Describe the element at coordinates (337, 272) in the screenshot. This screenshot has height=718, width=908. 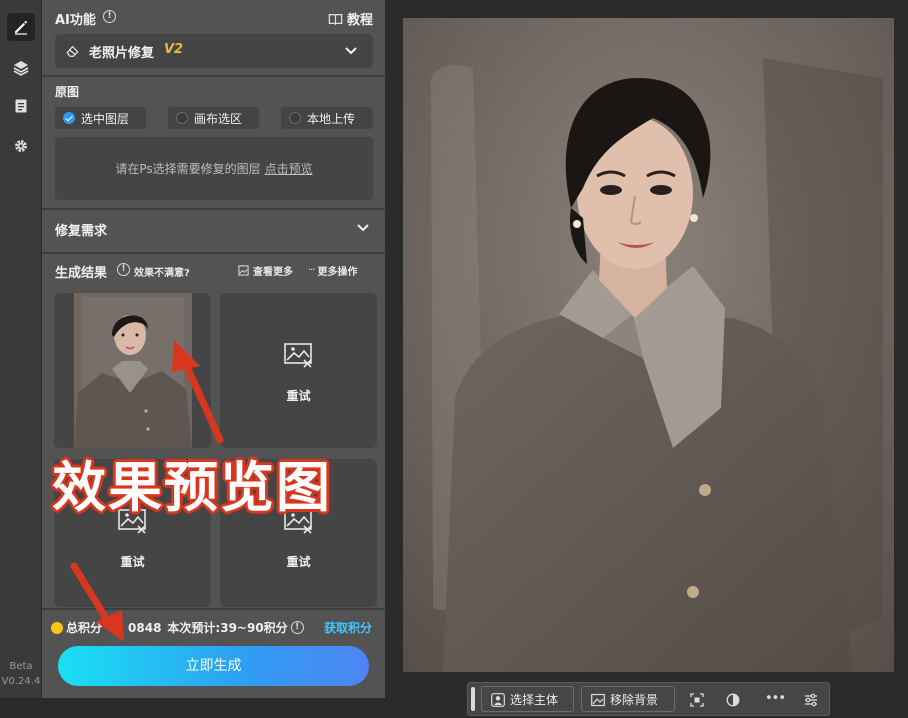
I see `more-actions-label: 更多操作` at that location.